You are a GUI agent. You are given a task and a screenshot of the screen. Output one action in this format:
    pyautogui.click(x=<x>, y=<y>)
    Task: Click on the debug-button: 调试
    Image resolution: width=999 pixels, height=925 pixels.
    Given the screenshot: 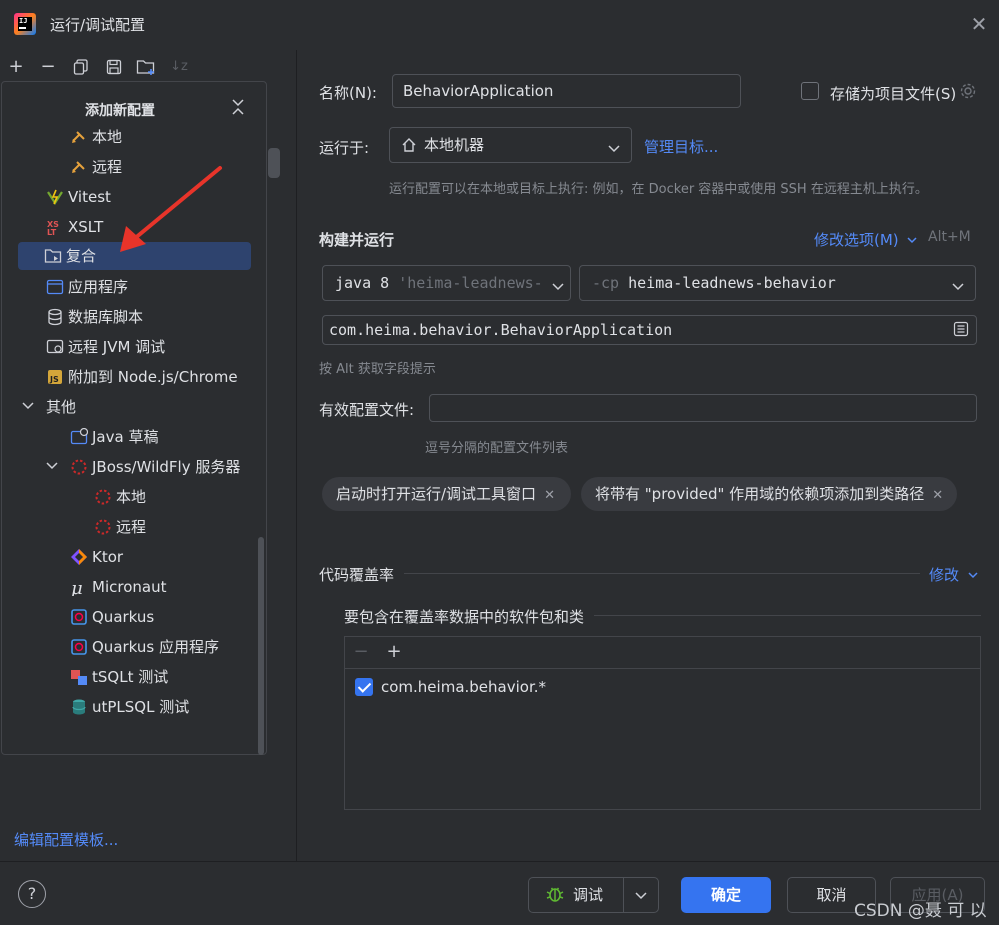 What is the action you would take?
    pyautogui.click(x=576, y=895)
    